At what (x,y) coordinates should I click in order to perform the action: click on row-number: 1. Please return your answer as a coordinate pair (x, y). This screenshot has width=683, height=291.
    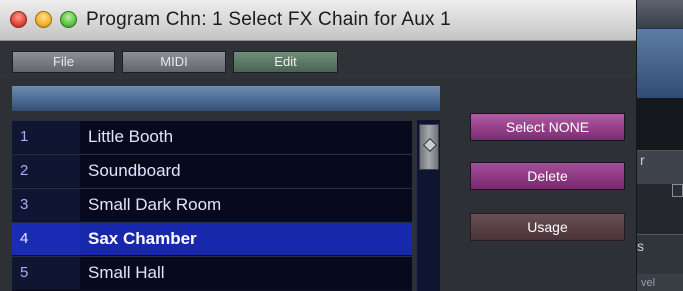
    Looking at the image, I should click on (46, 137).